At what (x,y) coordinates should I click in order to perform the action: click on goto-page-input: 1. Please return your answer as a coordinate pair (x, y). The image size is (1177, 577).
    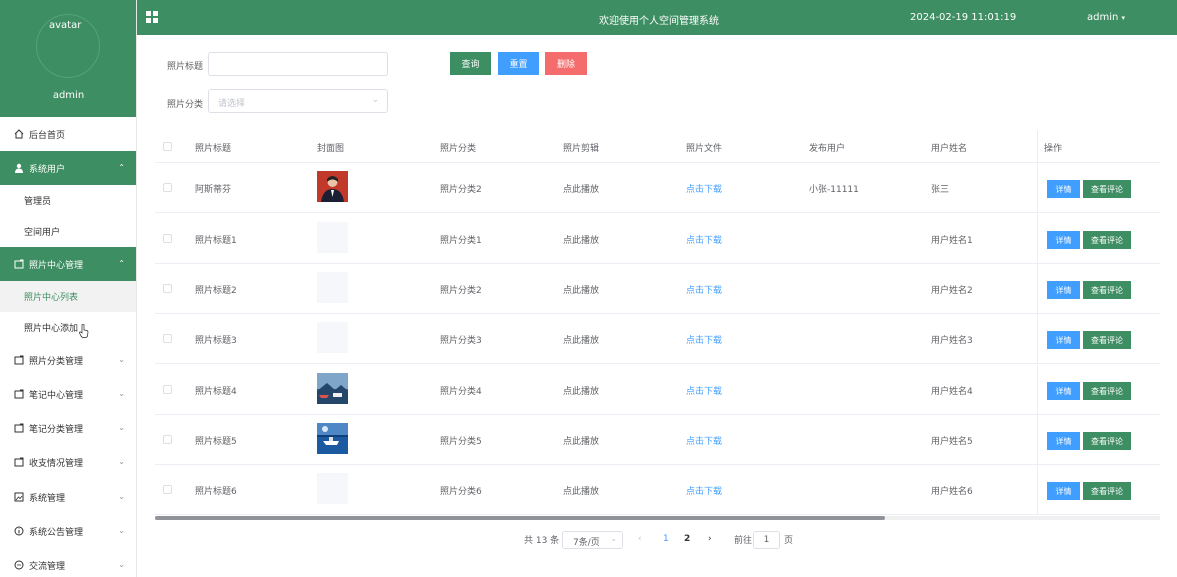
    Looking at the image, I should click on (766, 540).